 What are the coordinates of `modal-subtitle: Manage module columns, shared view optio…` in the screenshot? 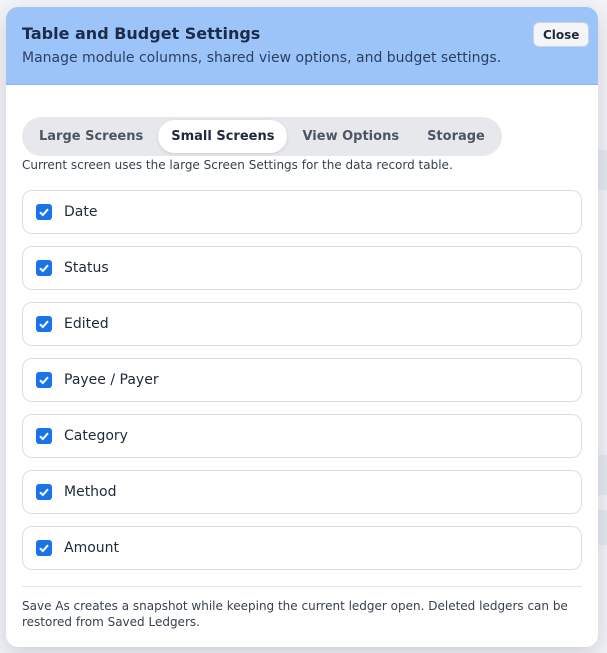 It's located at (262, 58).